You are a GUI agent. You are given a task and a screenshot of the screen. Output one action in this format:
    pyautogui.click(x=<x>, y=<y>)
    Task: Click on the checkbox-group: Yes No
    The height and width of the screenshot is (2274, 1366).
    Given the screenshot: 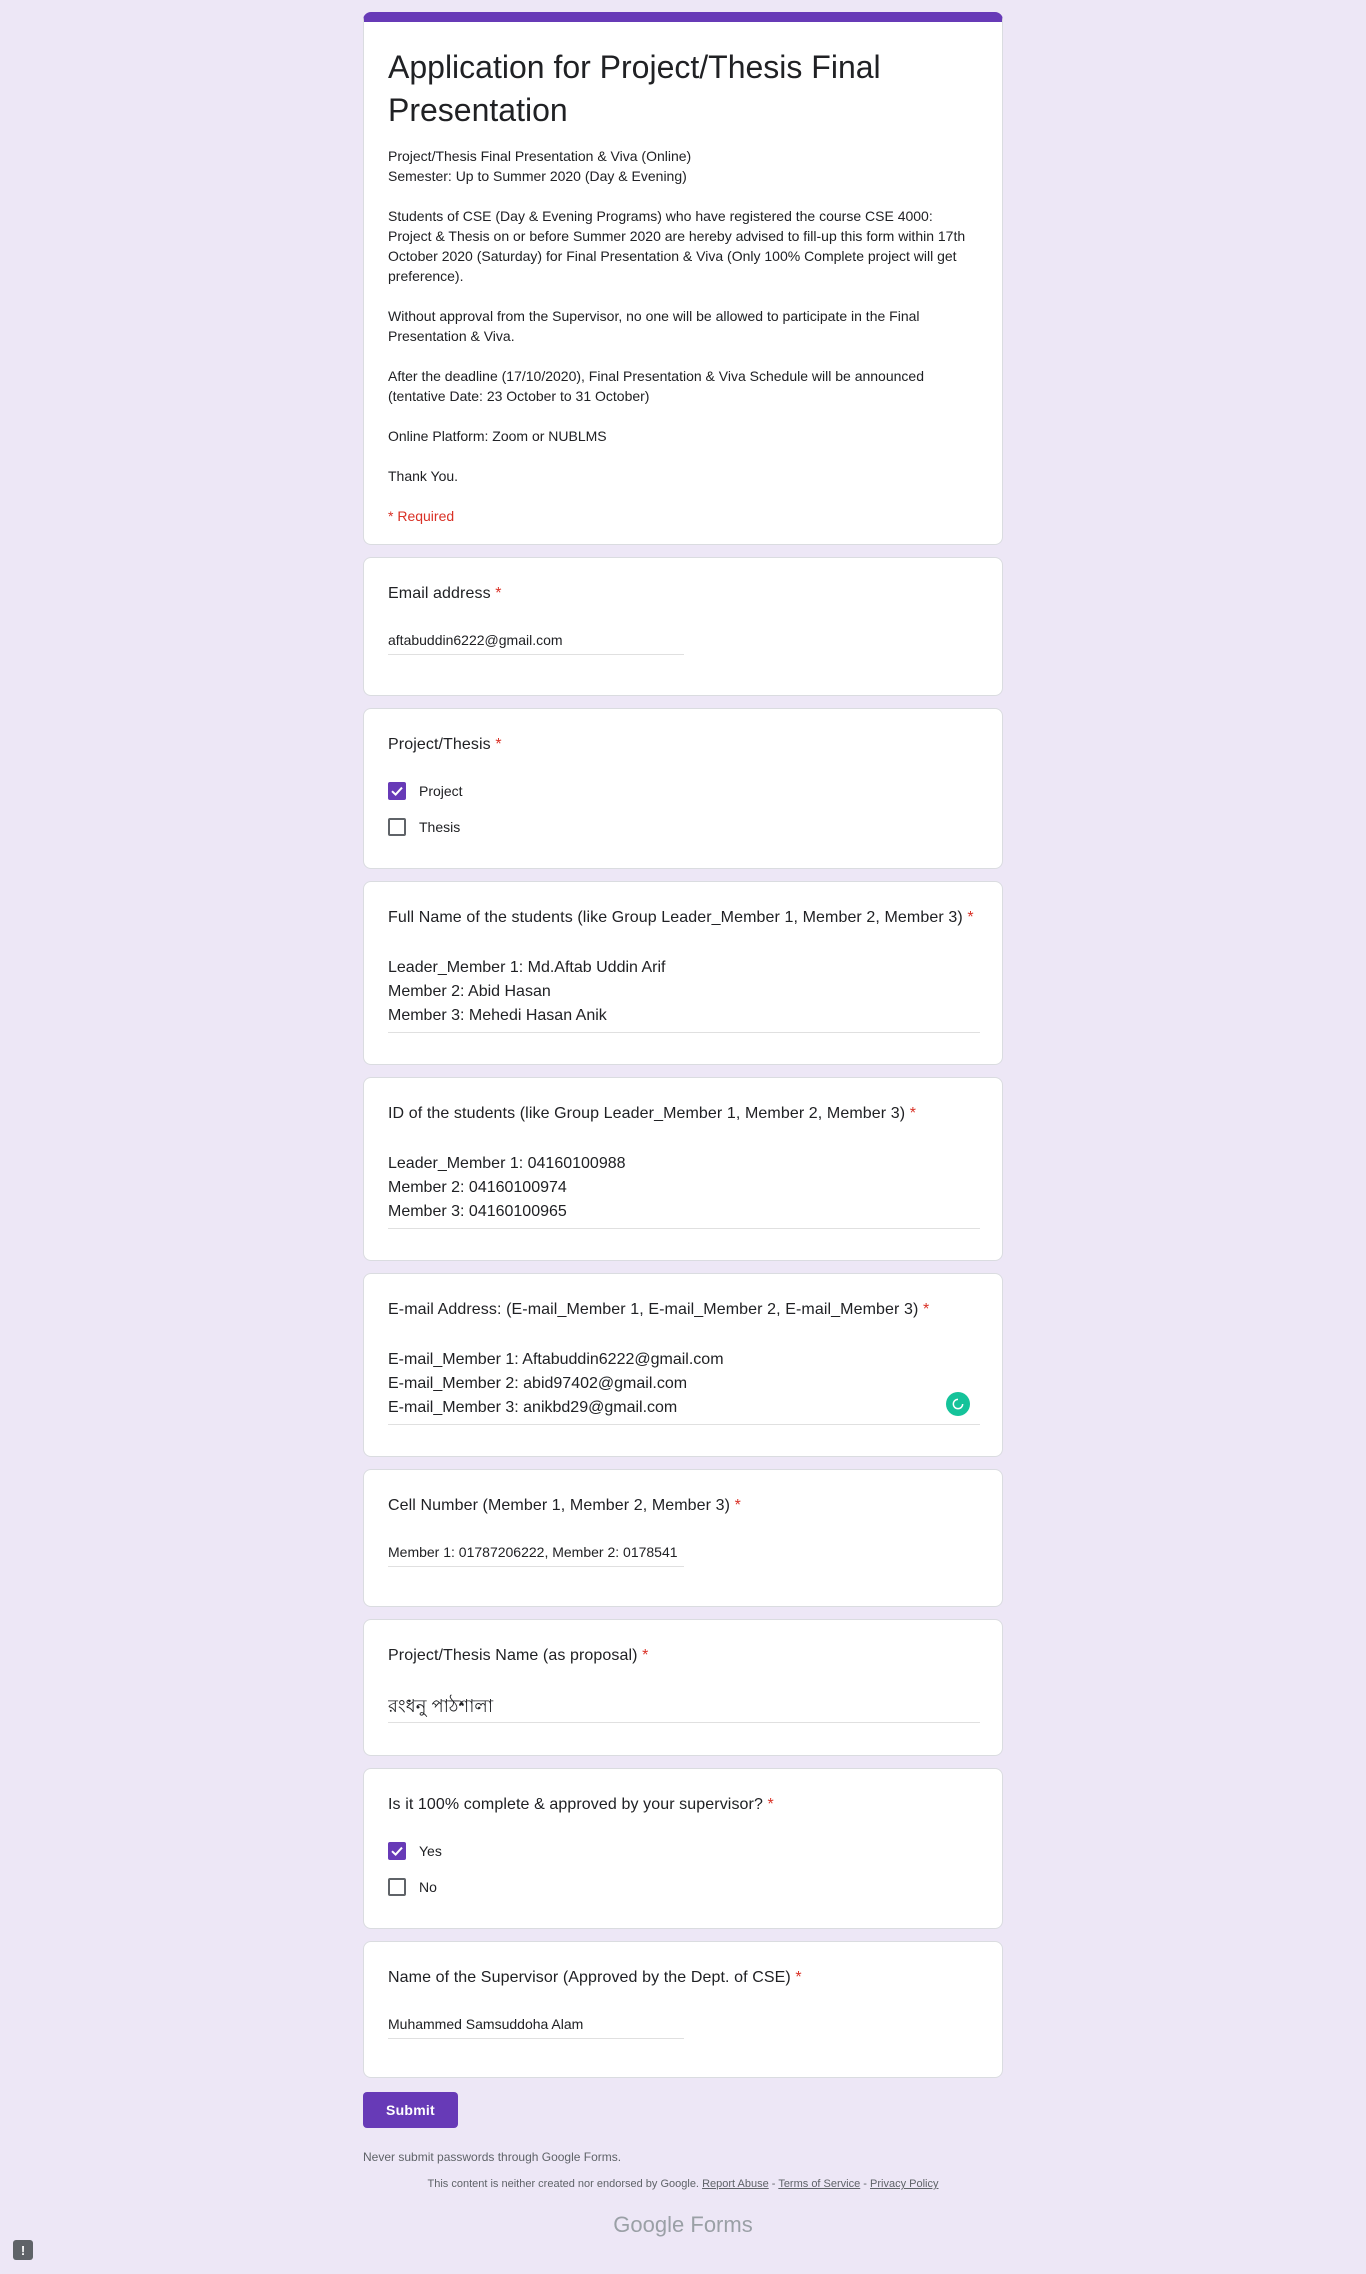 What is the action you would take?
    pyautogui.click(x=683, y=1869)
    